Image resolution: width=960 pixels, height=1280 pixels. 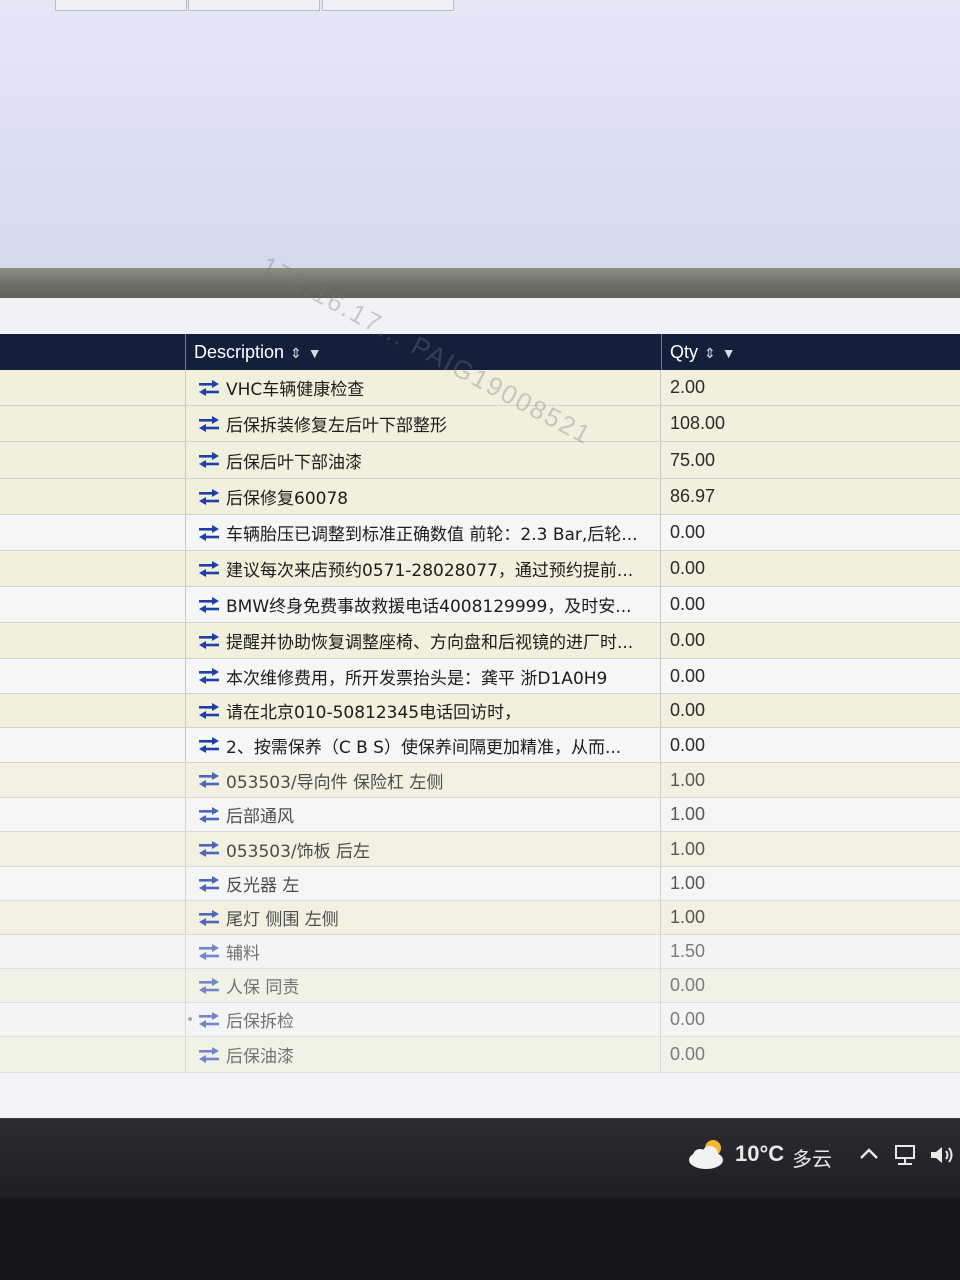 What do you see at coordinates (869, 1154) in the screenshot?
I see `chevron-up-icon` at bounding box center [869, 1154].